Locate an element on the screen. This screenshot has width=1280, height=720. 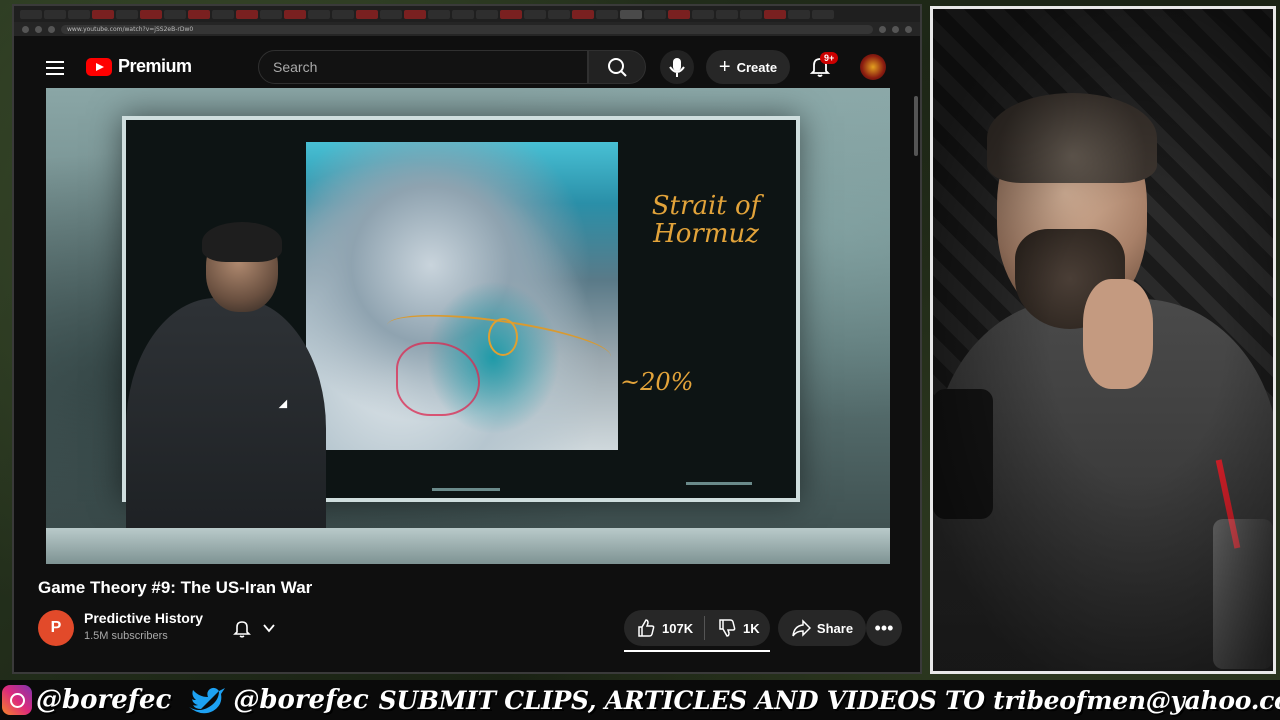
create-button: + Create is located at coordinates (748, 67).